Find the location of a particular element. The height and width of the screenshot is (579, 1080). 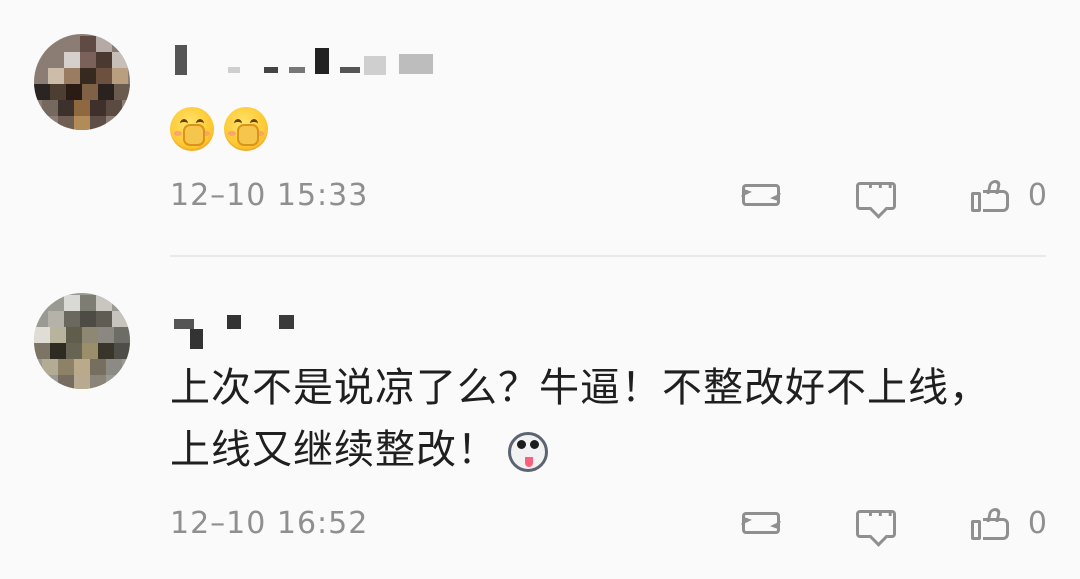

timestamp: 12–10 16:52 is located at coordinates (269, 523).